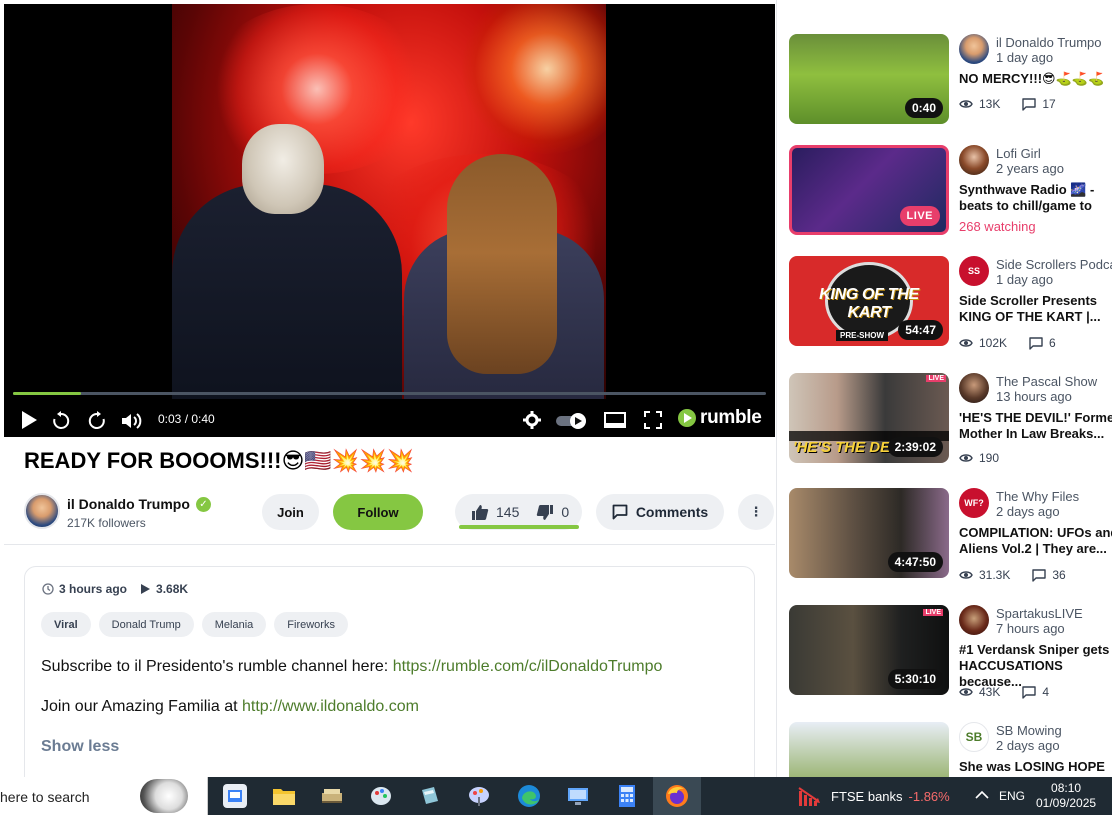  What do you see at coordinates (1029, 730) in the screenshot?
I see `channel-name: SB Mowing` at bounding box center [1029, 730].